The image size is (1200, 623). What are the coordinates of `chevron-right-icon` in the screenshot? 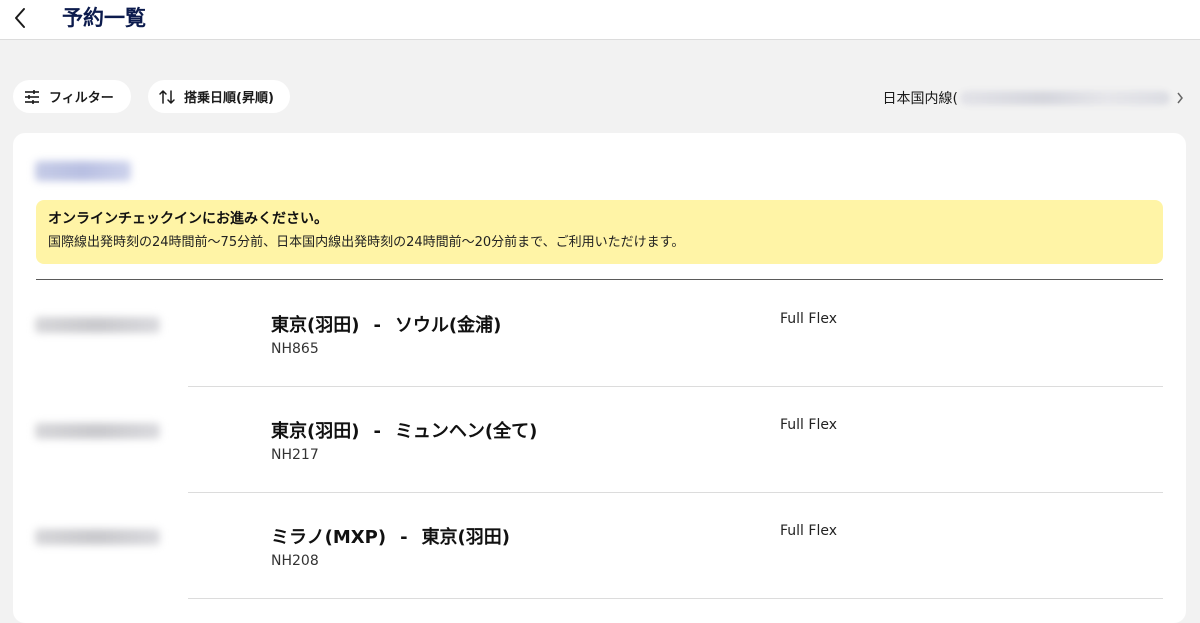 It's located at (1180, 98).